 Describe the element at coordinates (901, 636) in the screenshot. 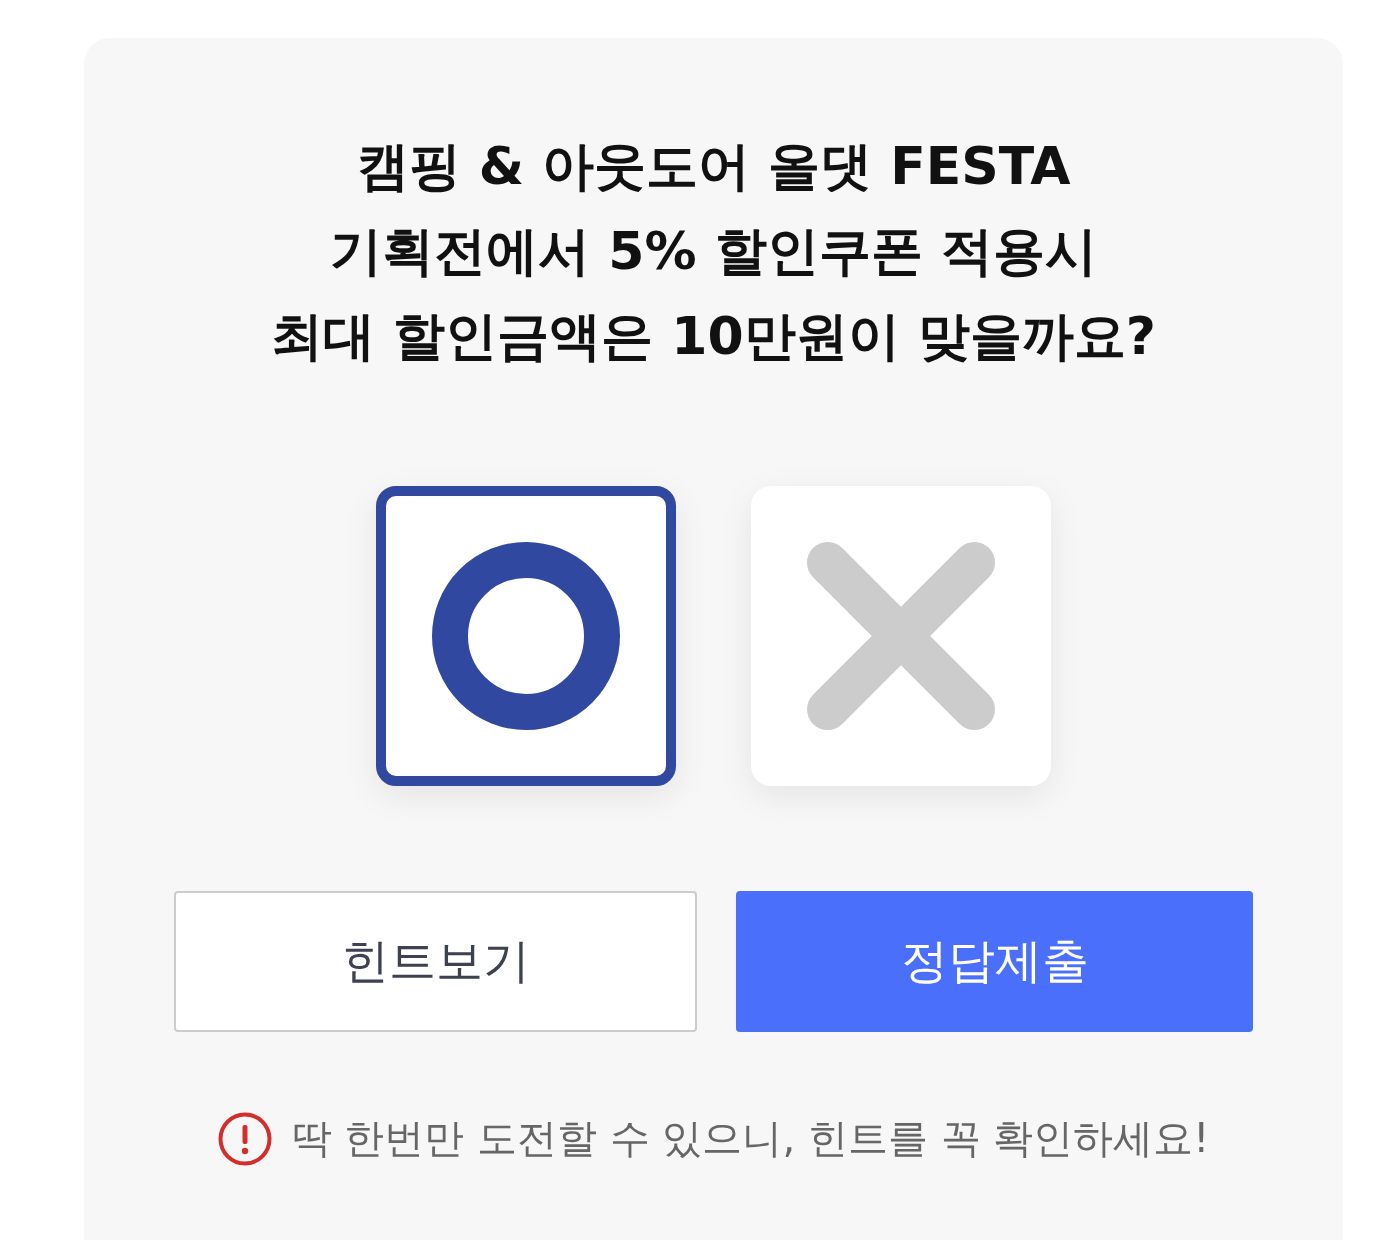

I see `cross-icon` at that location.